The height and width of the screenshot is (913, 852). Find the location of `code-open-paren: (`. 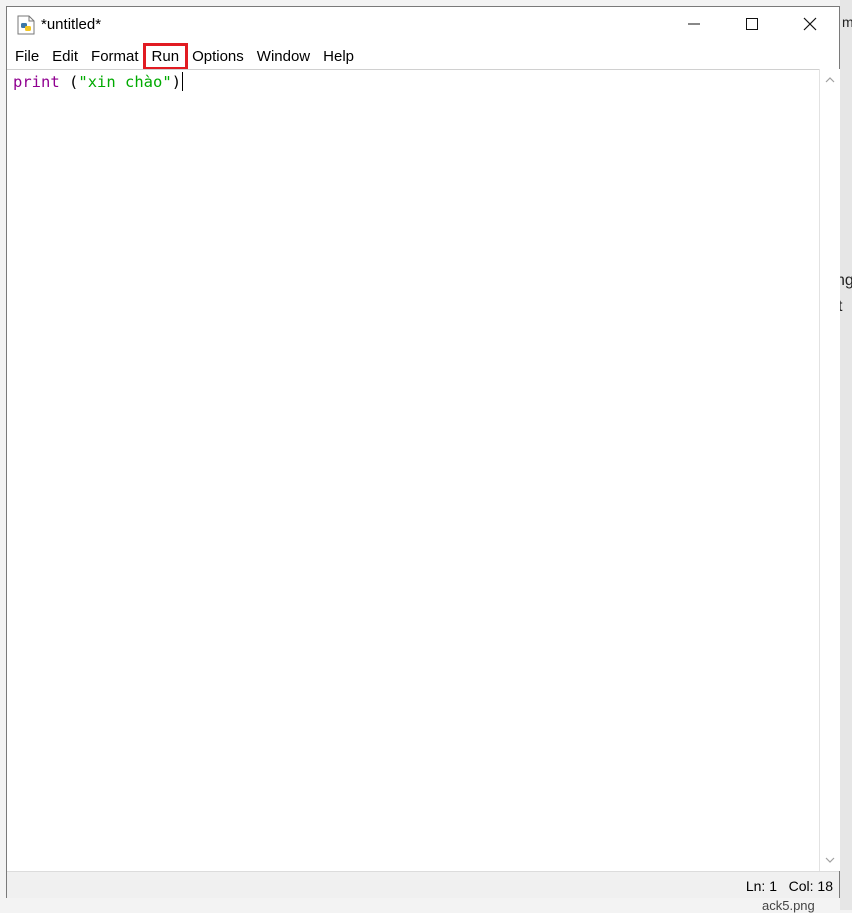

code-open-paren: ( is located at coordinates (74, 82).